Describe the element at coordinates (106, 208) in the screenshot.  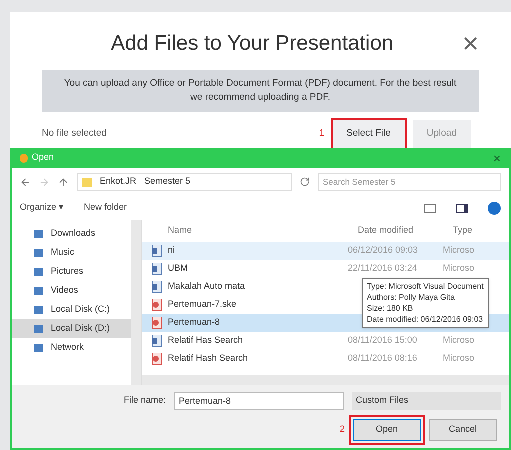
I see `toolbar-button: New folder` at that location.